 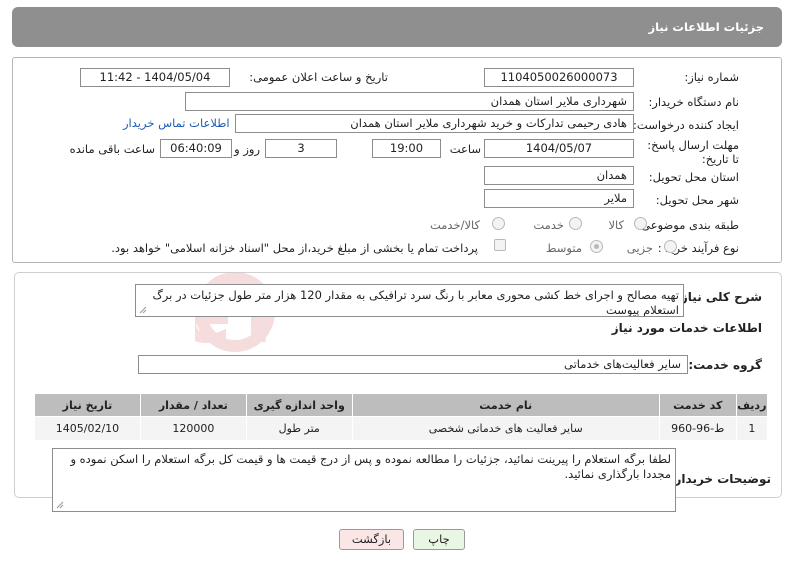 I want to click on col-row: ردیف, so click(x=752, y=405).